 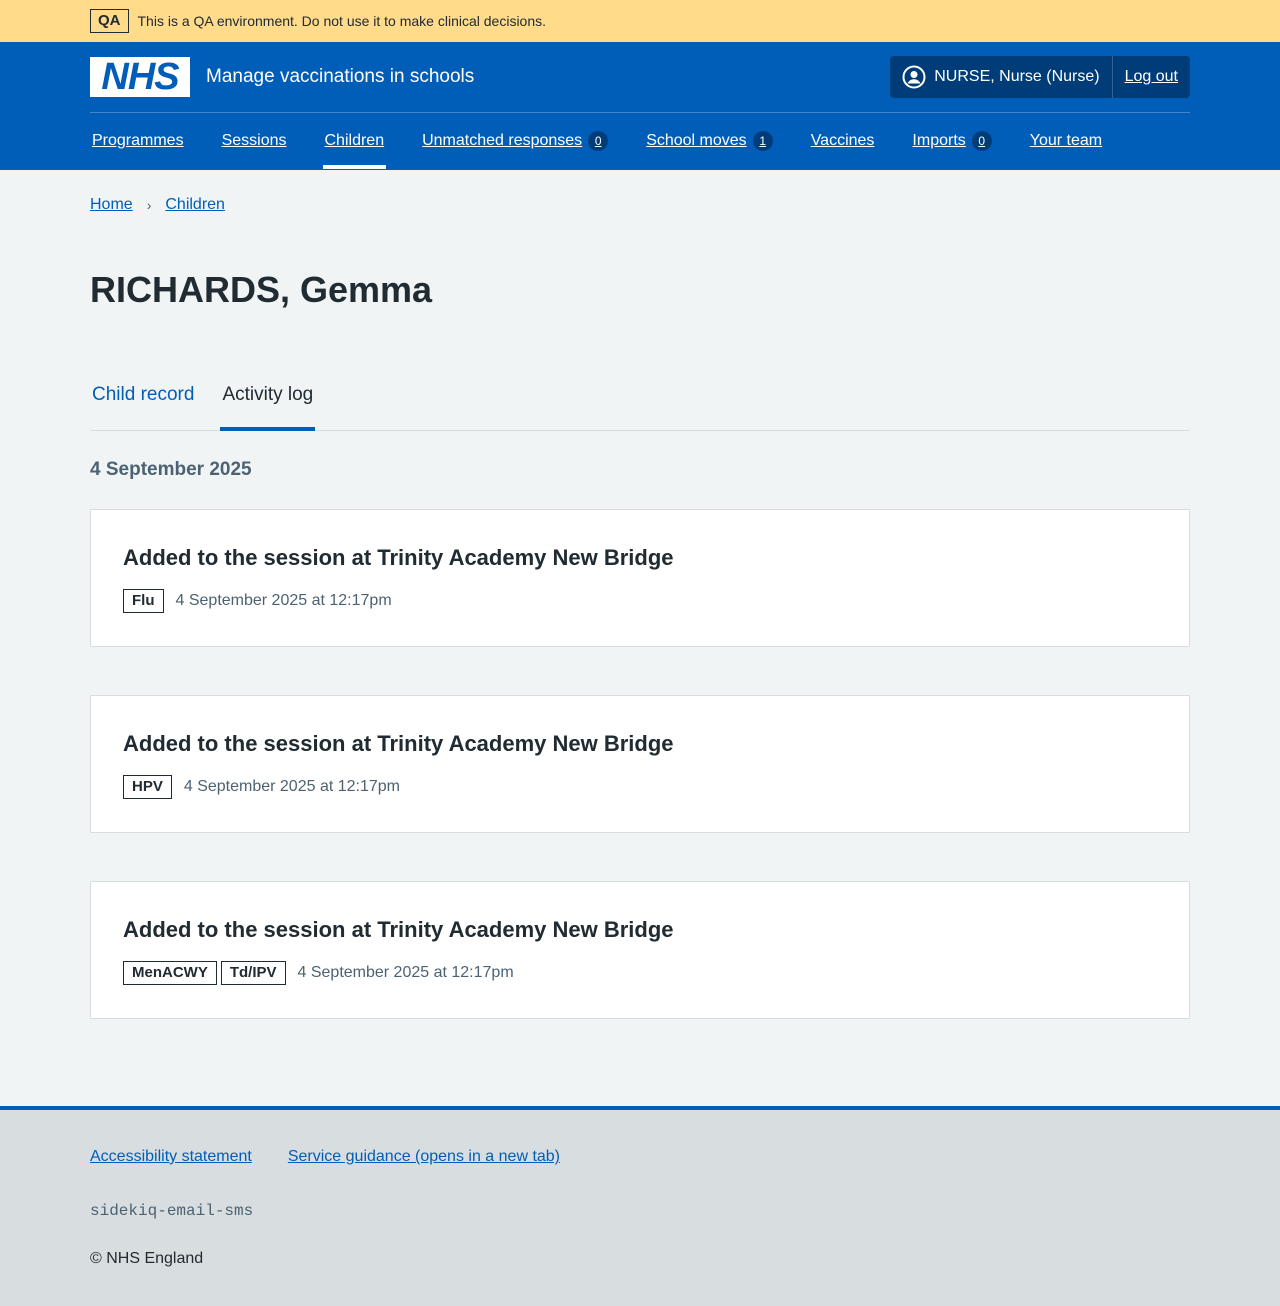 I want to click on logout-link: Log out, so click(x=1151, y=77).